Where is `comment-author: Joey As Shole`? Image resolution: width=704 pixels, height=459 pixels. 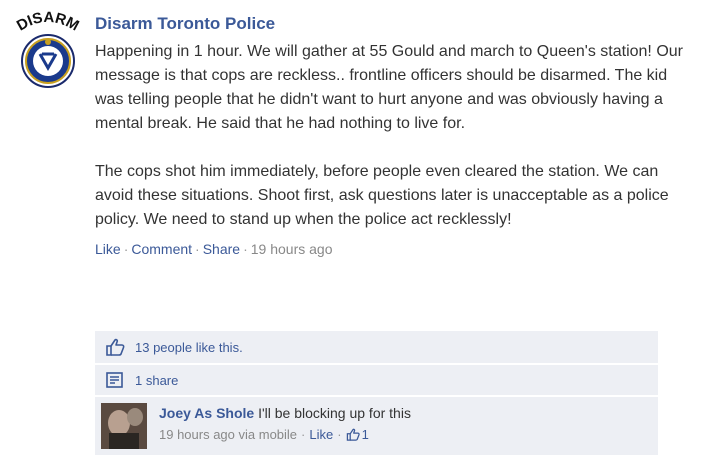 comment-author: Joey As Shole is located at coordinates (206, 413).